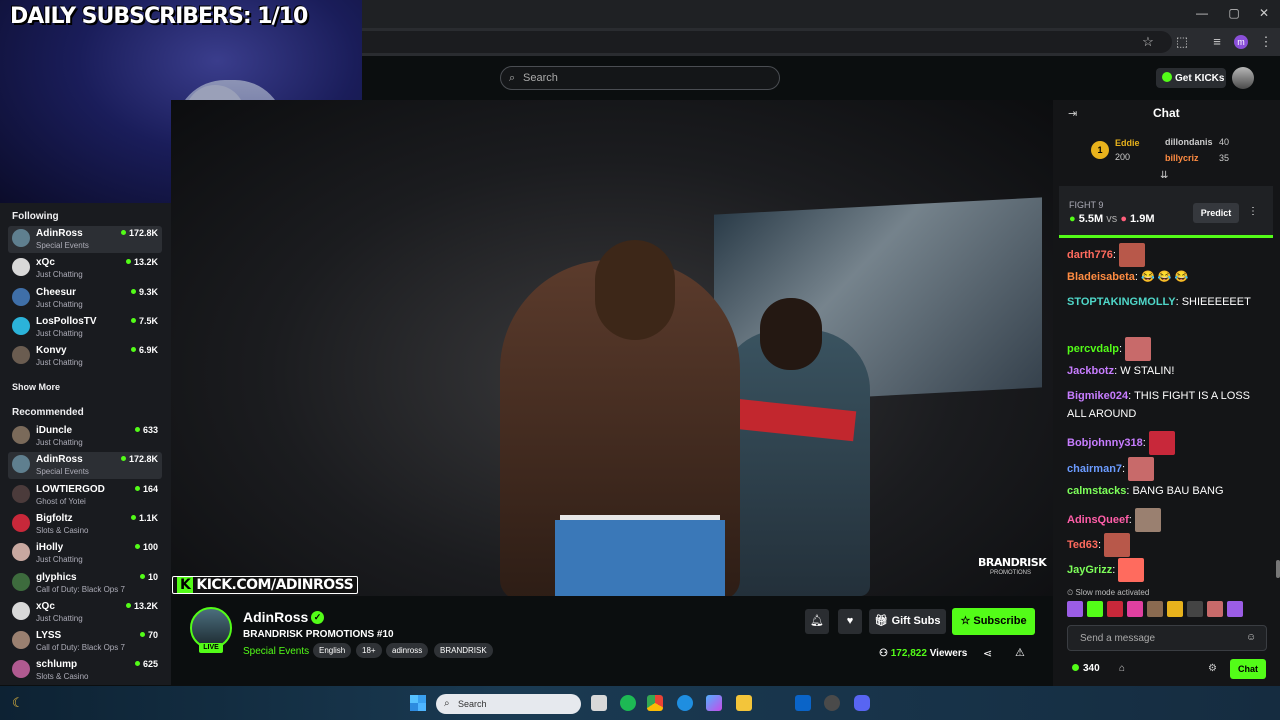  Describe the element at coordinates (1121, 302) in the screenshot. I see `chat-username: STOPTAKINGMOLLY` at that location.